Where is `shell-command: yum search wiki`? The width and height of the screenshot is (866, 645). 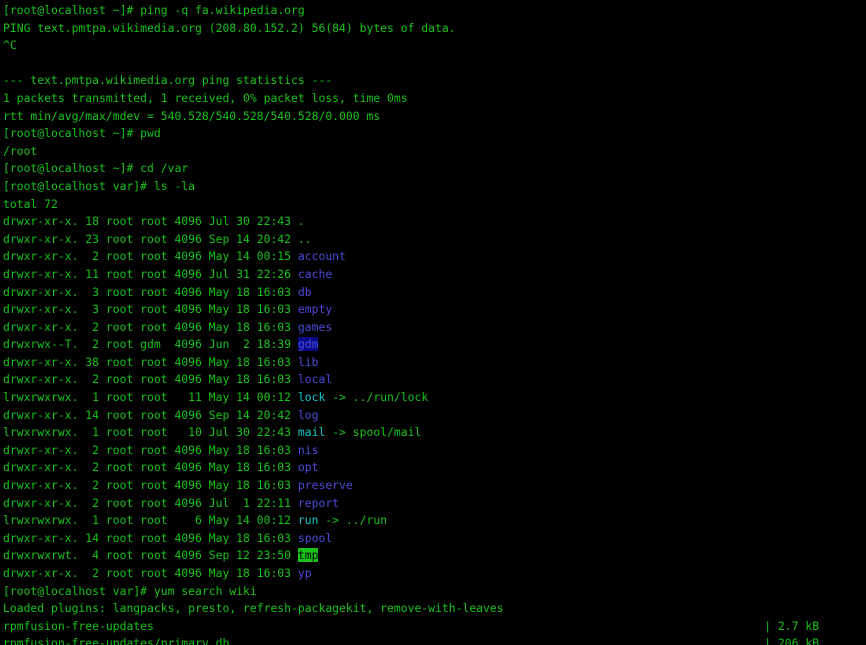
shell-command: yum search wiki is located at coordinates (202, 591).